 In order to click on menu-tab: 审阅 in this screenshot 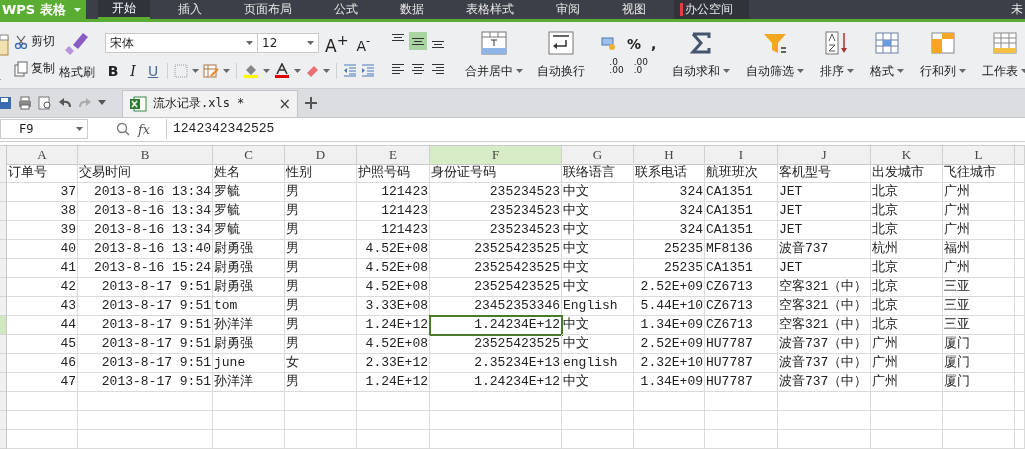, I will do `click(568, 9)`.